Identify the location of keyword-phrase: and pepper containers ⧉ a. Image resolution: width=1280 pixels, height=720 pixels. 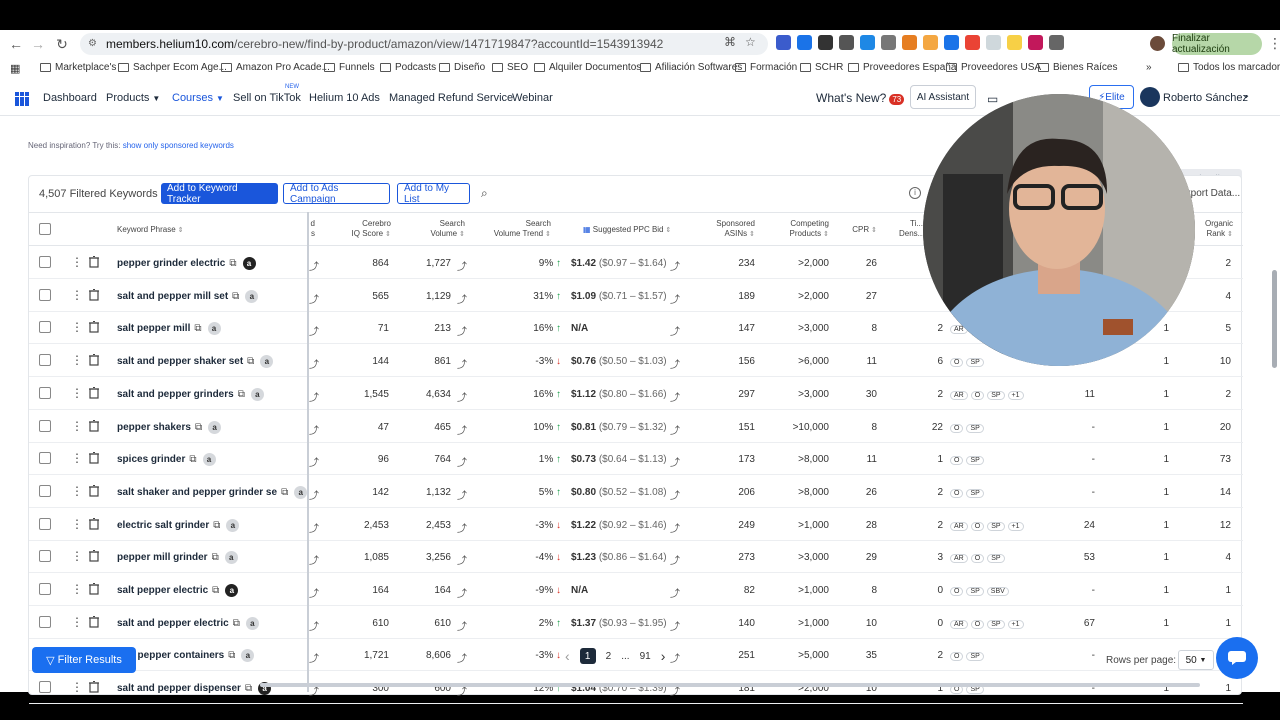
(186, 656).